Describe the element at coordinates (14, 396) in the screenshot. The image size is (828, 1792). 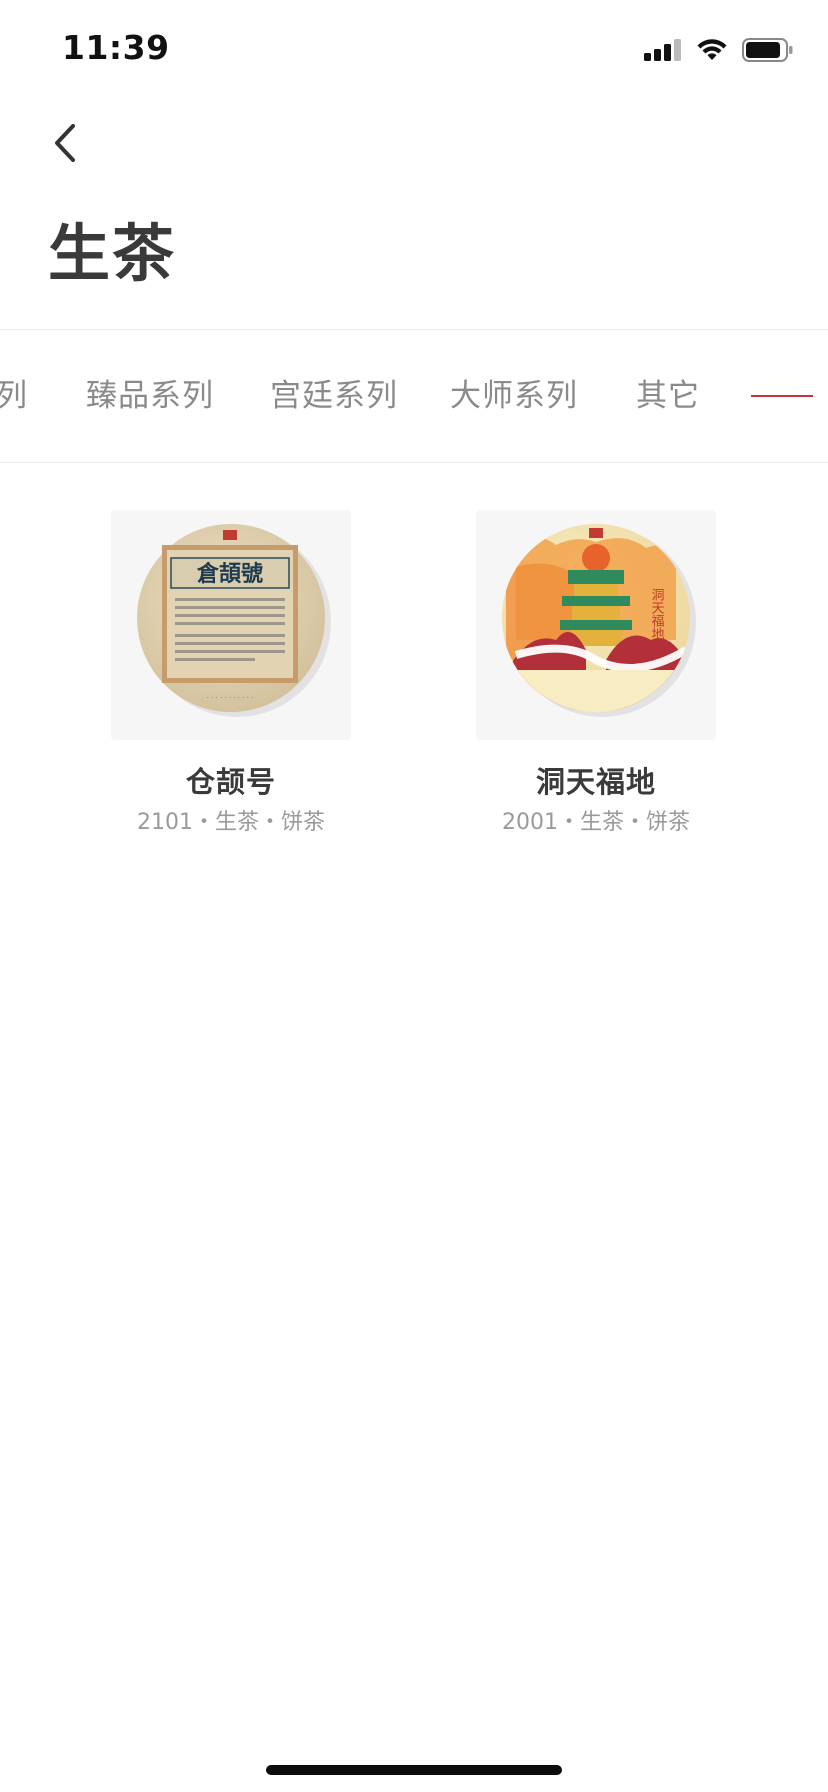
I see `tab-partial: 列` at that location.